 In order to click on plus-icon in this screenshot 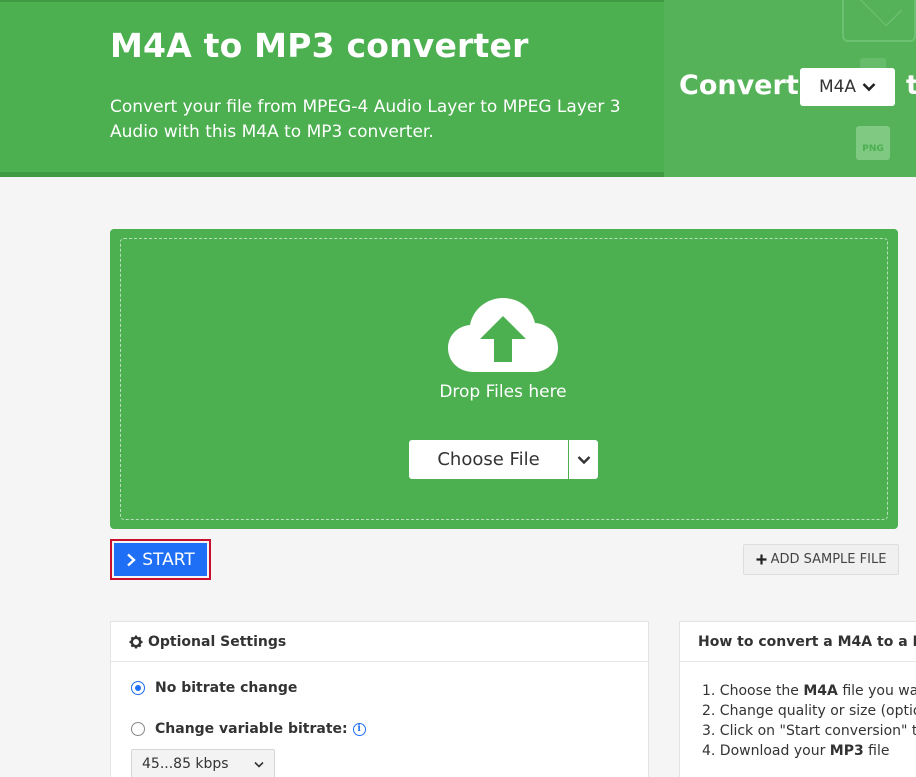, I will do `click(761, 559)`.